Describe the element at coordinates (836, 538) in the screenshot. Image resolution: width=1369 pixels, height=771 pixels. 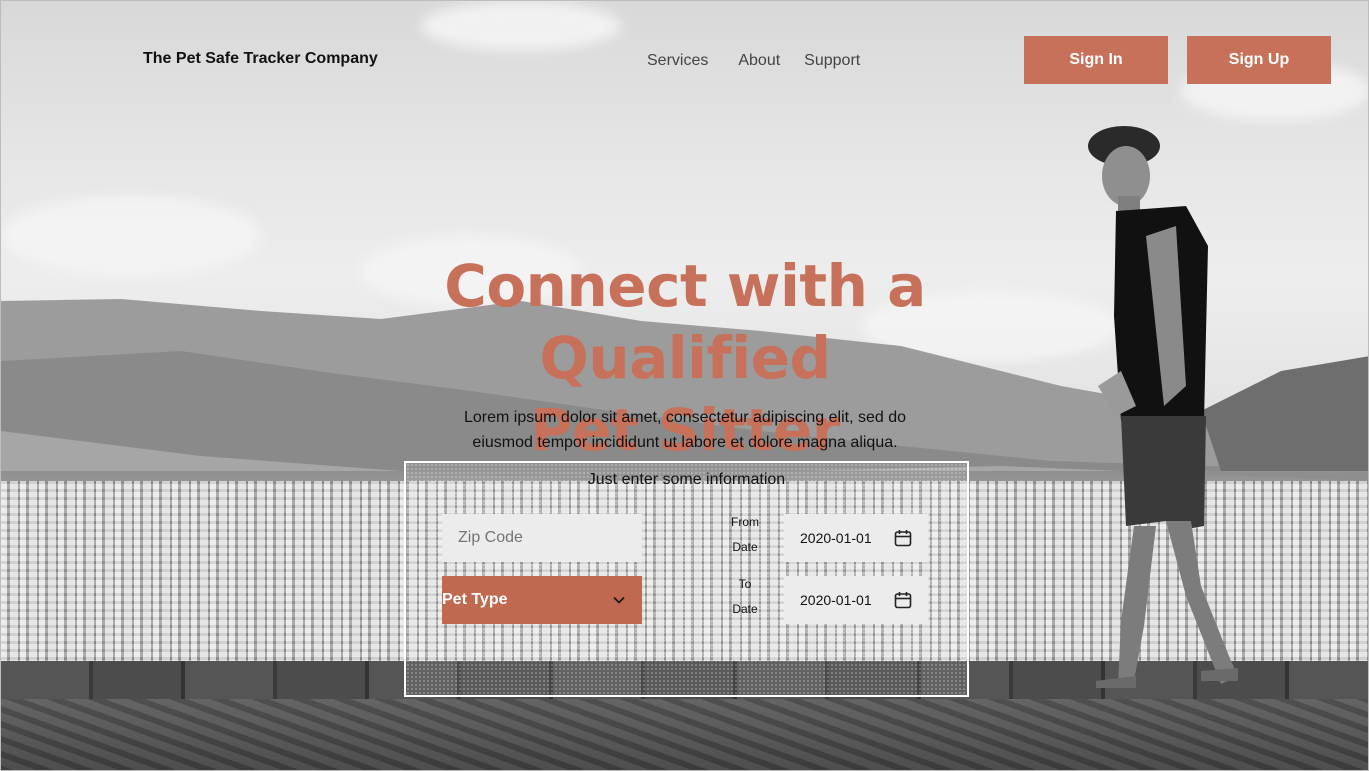
I see `from-date-value: 2020-01-01` at that location.